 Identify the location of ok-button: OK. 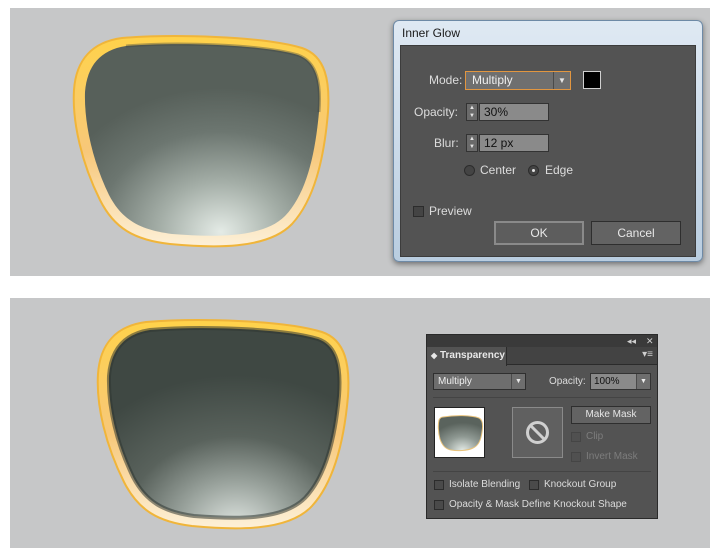
(539, 233).